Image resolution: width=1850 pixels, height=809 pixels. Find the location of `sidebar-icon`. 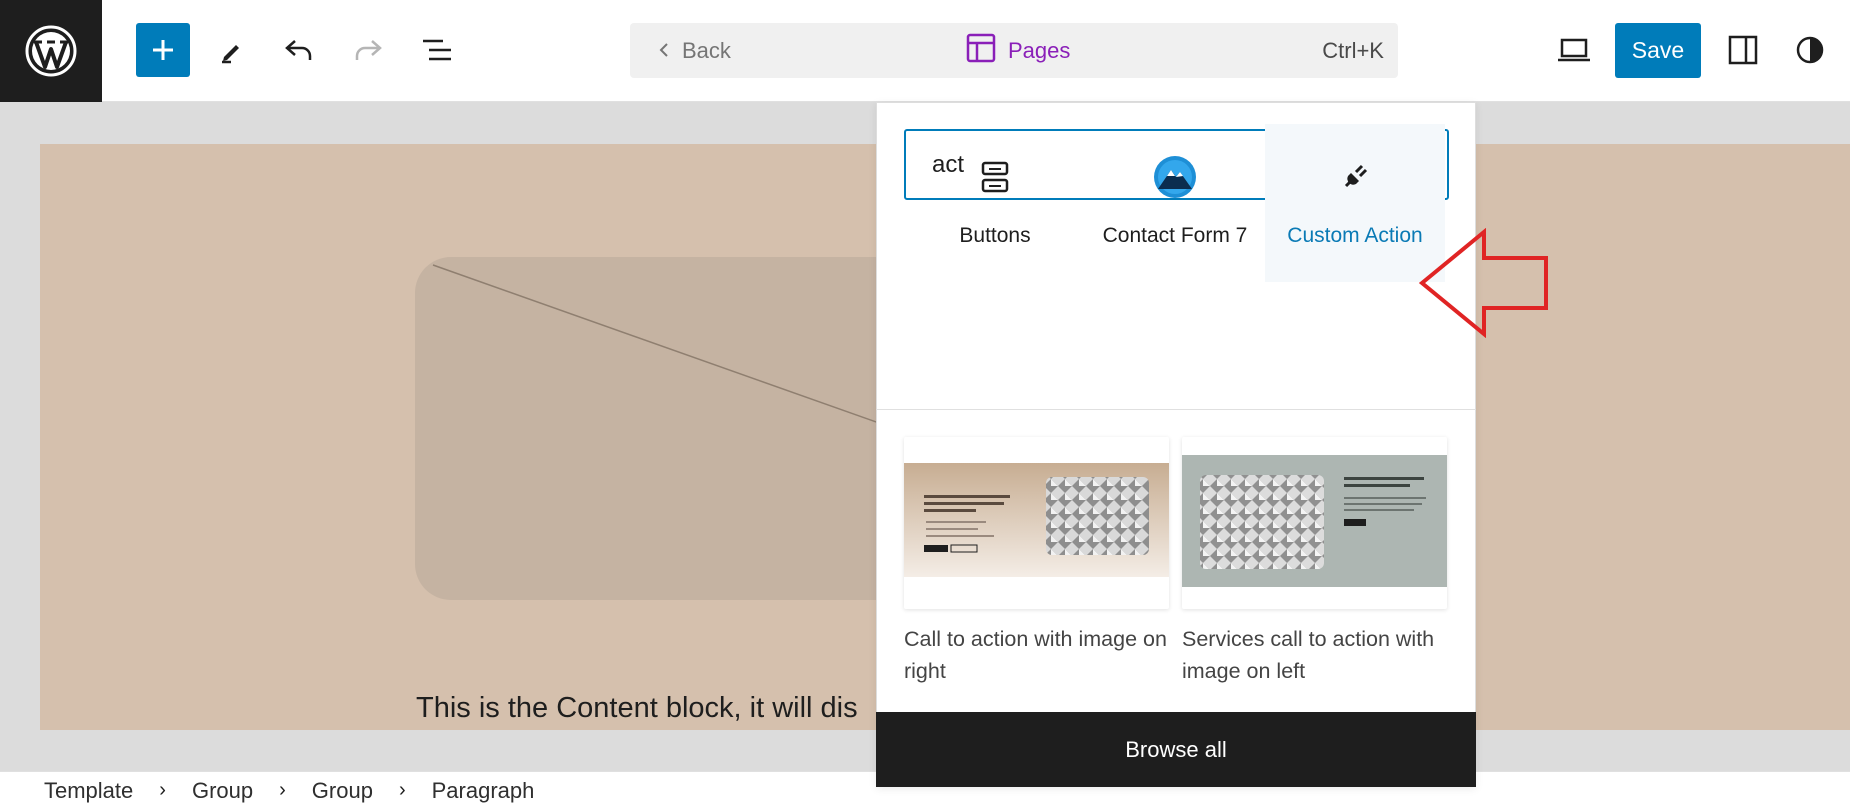

sidebar-icon is located at coordinates (1743, 50).